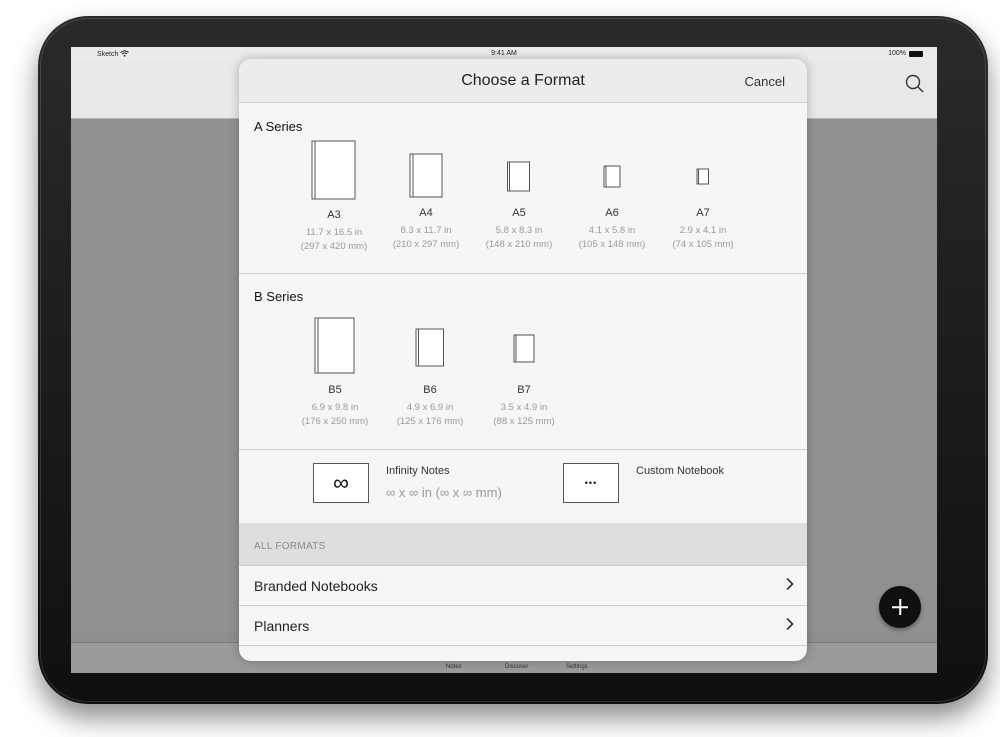 The image size is (1000, 737). I want to click on format-name: B5, so click(335, 390).